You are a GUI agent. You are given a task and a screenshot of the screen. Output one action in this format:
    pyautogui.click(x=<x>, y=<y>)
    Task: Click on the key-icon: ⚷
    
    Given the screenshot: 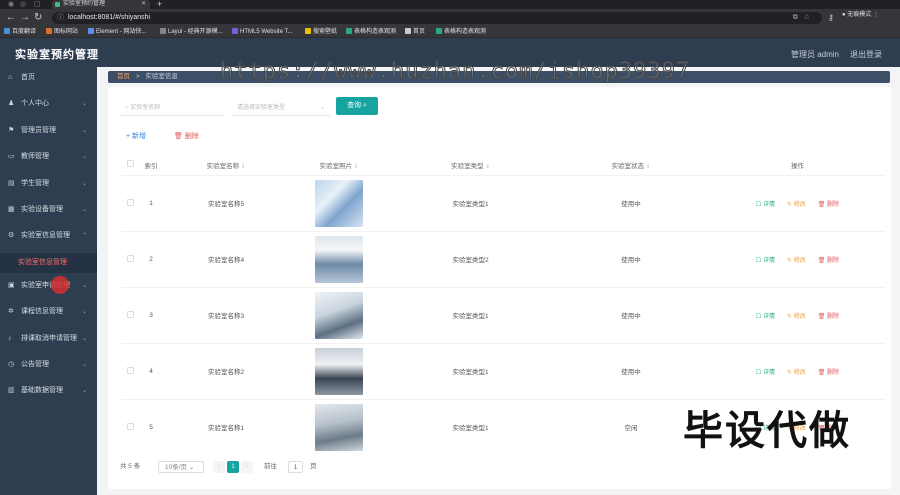 What is the action you would take?
    pyautogui.click(x=831, y=17)
    